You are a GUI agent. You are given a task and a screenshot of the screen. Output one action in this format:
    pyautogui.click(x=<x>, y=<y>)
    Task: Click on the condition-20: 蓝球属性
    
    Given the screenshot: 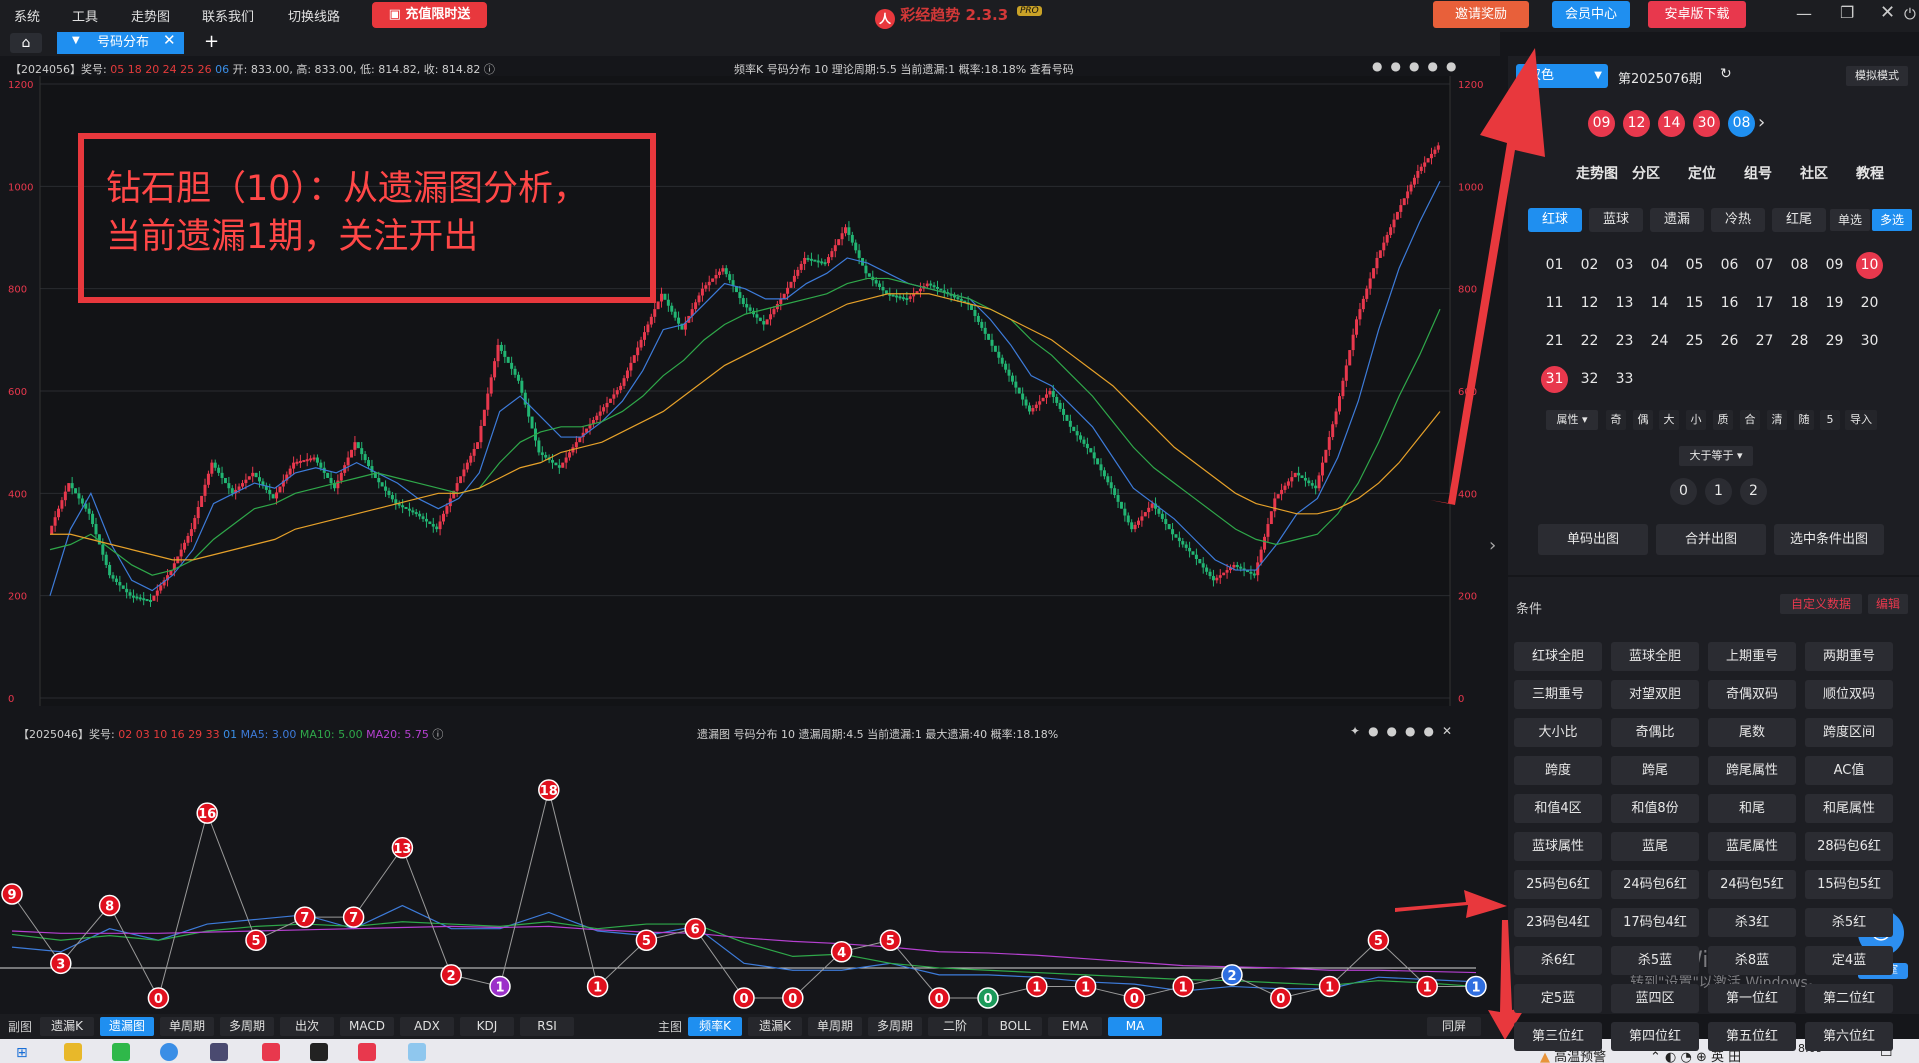 What is the action you would take?
    pyautogui.click(x=1558, y=846)
    